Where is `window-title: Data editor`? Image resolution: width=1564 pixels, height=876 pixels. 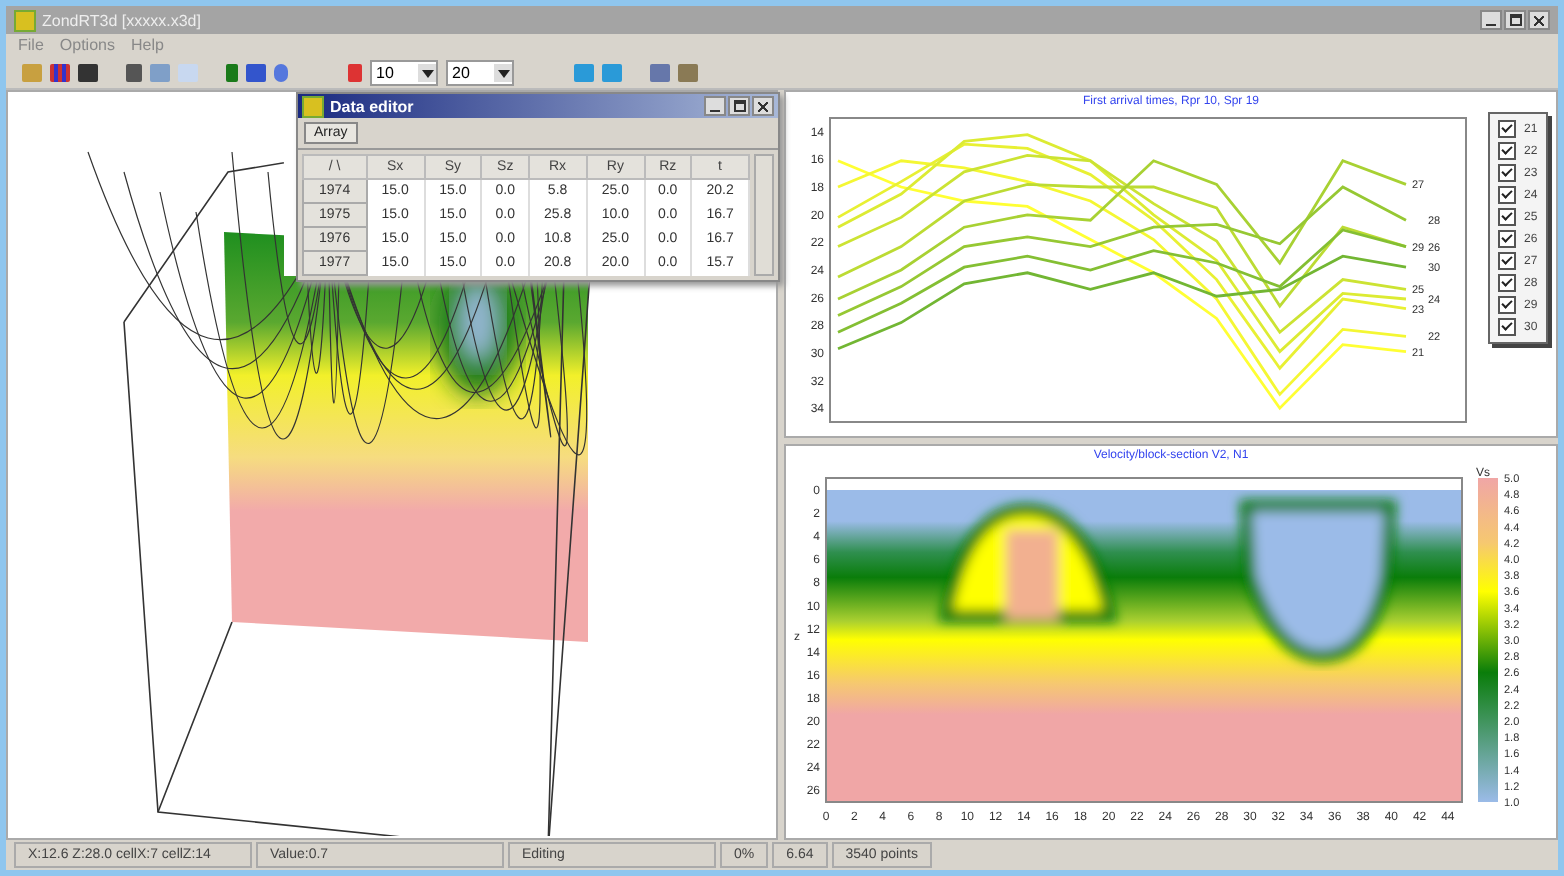
window-title: Data editor is located at coordinates (373, 106).